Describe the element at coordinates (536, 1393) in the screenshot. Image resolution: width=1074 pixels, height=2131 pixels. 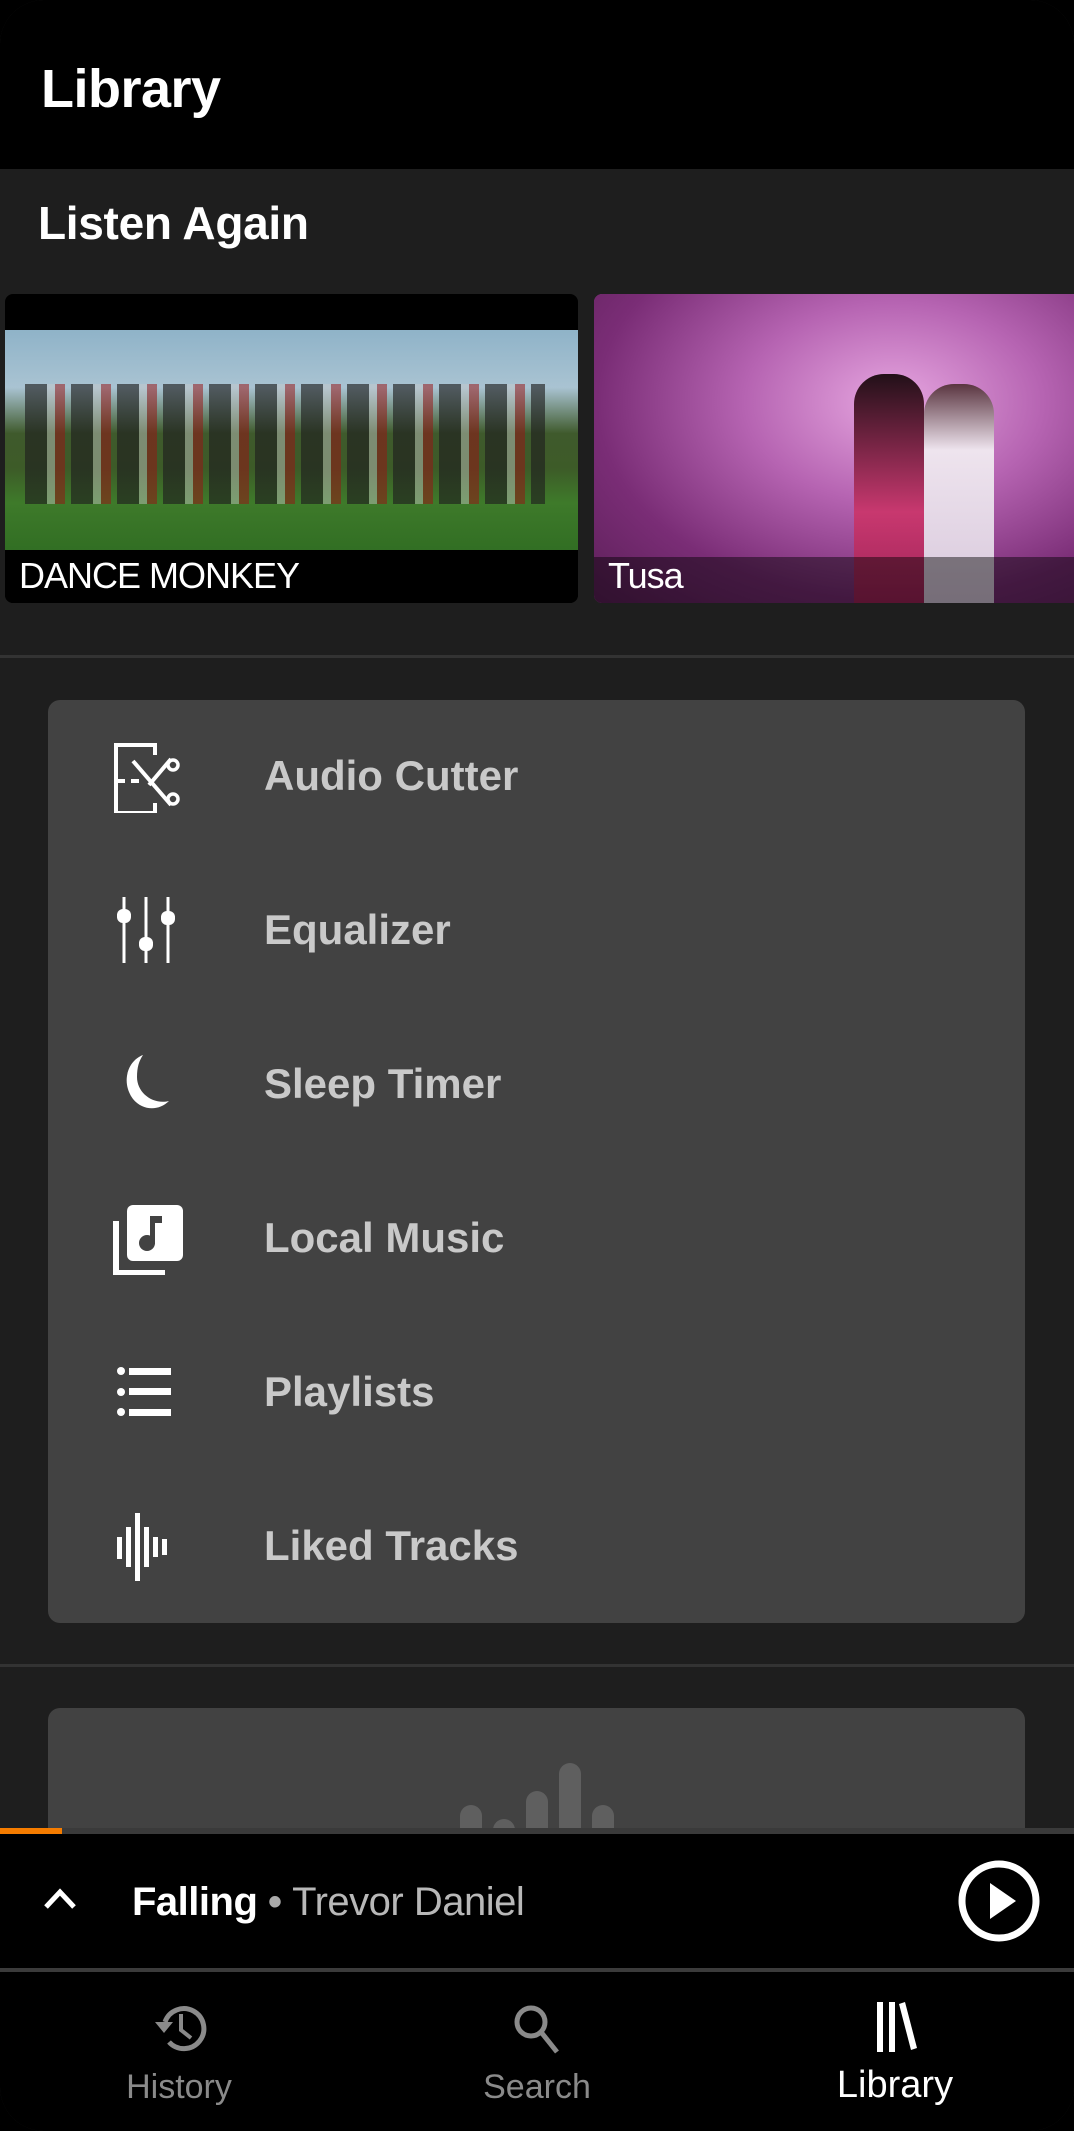
I see `menu-item-playlists: Playlists` at that location.